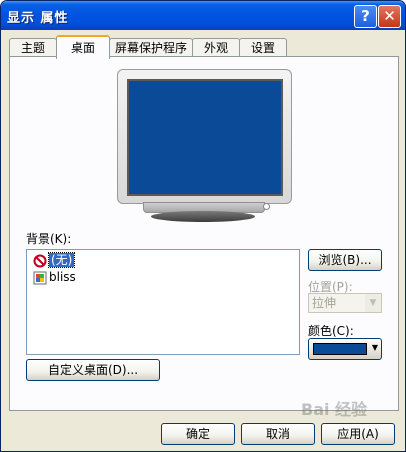  I want to click on tab-appearance: 外观, so click(216, 47).